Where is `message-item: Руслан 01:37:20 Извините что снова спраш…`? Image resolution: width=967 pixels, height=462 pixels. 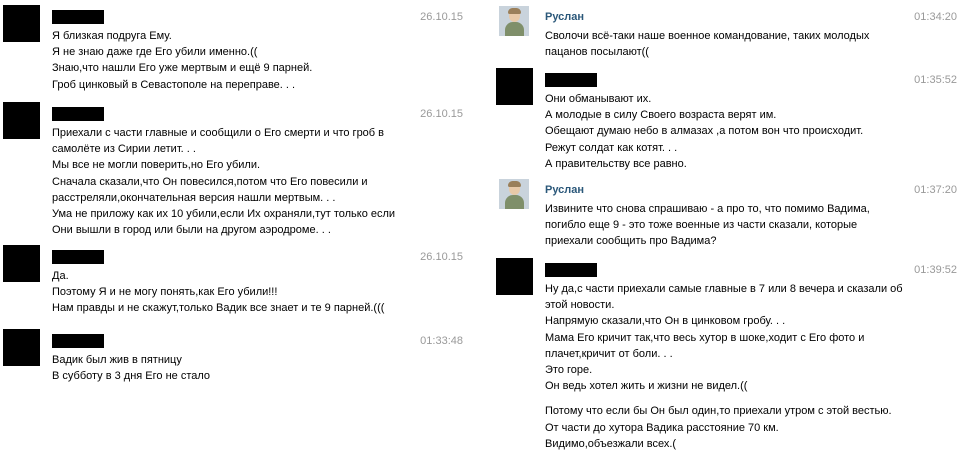
message-item: Руслан 01:37:20 Извините что снова спраш… is located at coordinates (730, 213).